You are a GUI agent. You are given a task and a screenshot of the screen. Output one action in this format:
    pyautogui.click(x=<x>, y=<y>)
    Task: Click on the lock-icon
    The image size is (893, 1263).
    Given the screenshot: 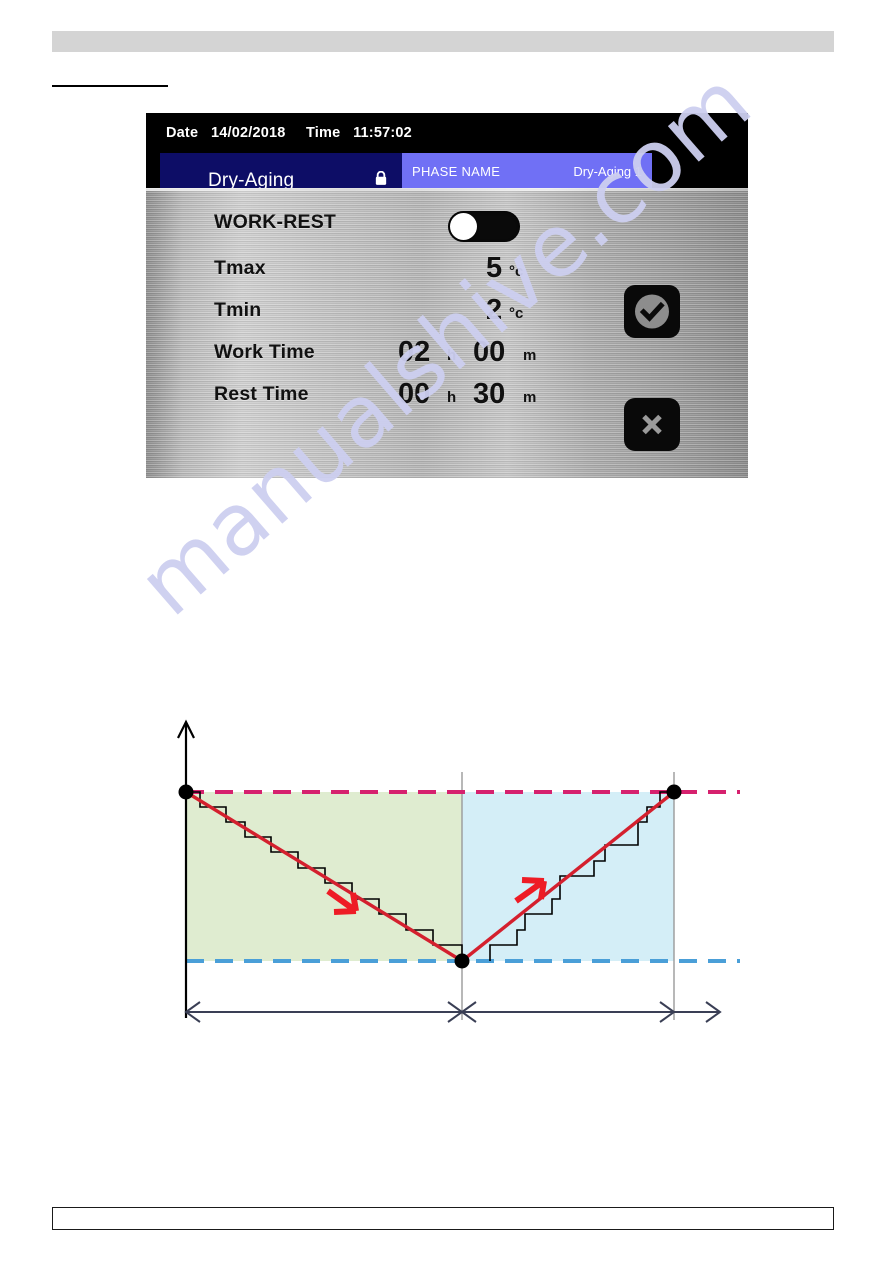 What is the action you would take?
    pyautogui.click(x=381, y=178)
    